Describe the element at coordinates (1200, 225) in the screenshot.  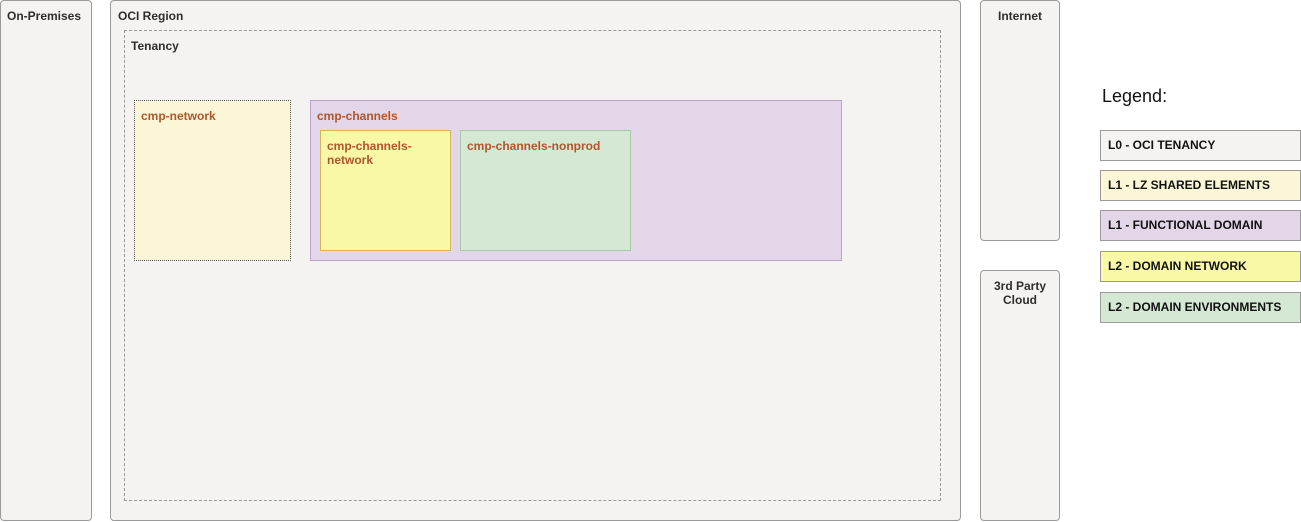
I see `legend-item-l1-functional: L1 - FUNCTIONAL DOMAIN` at that location.